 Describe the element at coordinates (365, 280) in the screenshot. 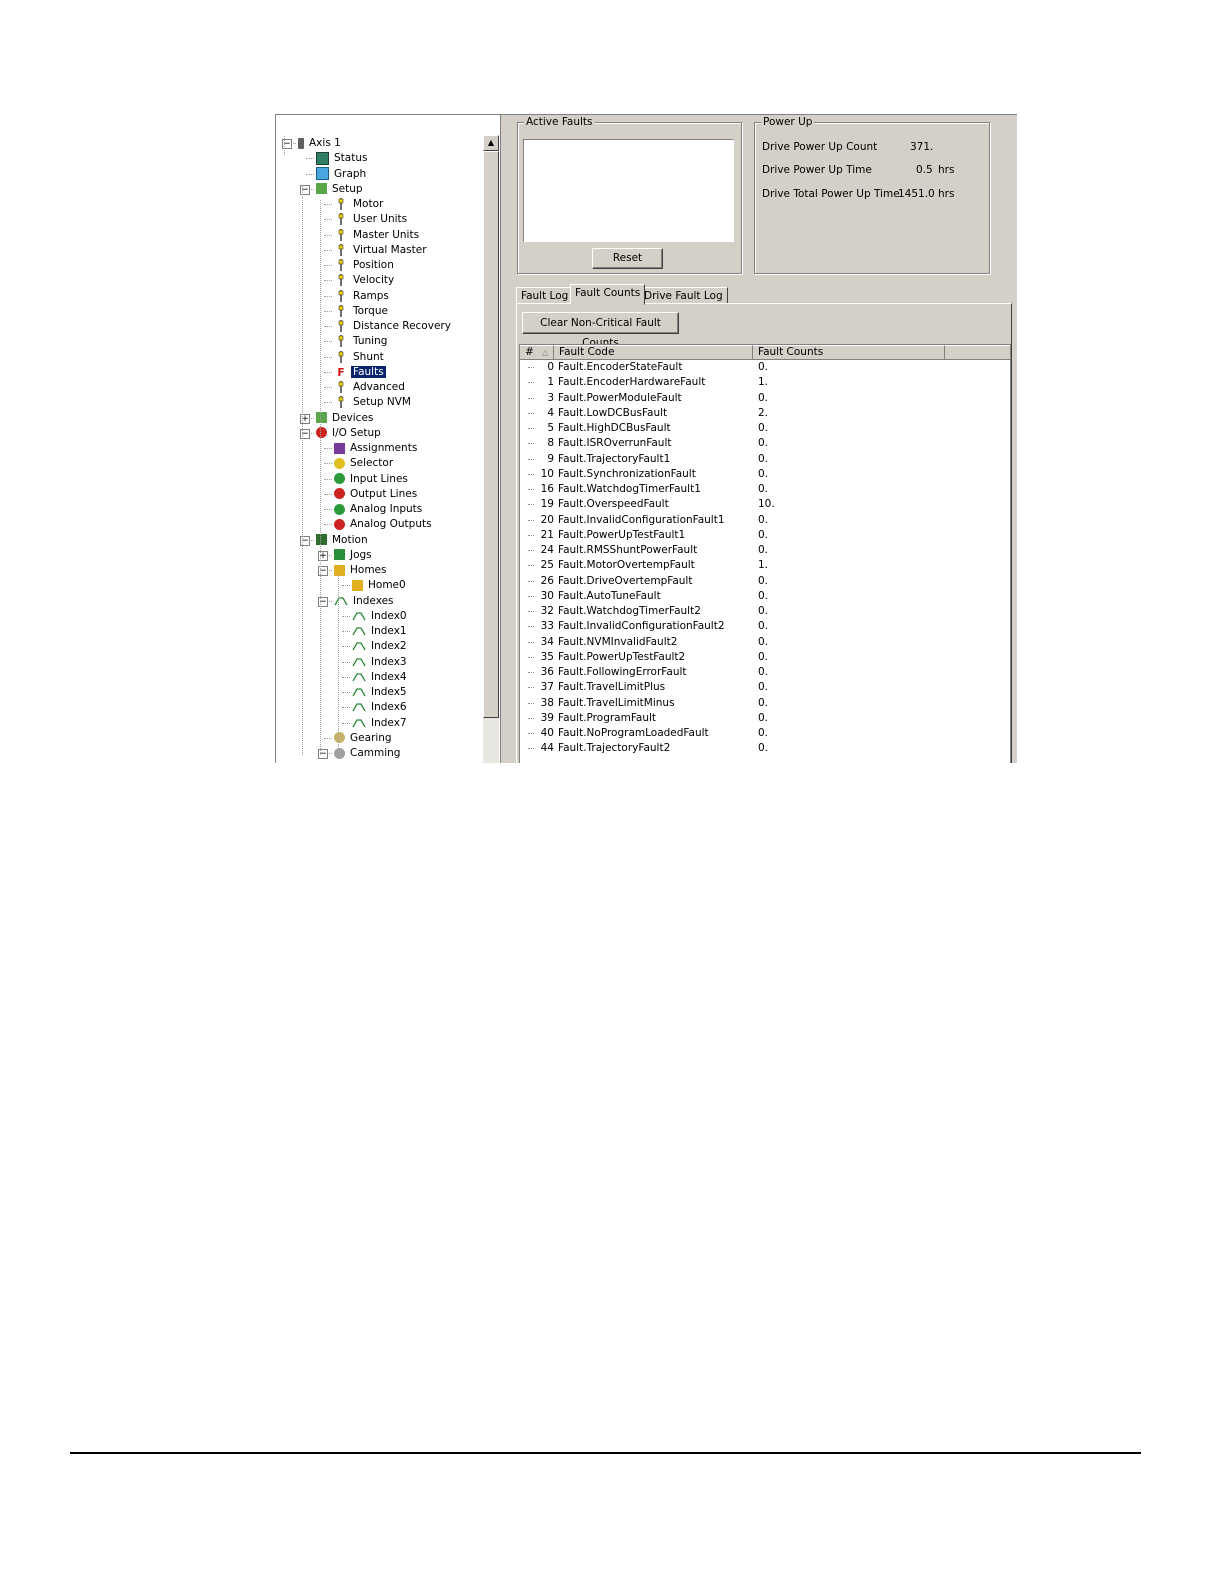

I see `tree-item-velocity: Velocity` at that location.